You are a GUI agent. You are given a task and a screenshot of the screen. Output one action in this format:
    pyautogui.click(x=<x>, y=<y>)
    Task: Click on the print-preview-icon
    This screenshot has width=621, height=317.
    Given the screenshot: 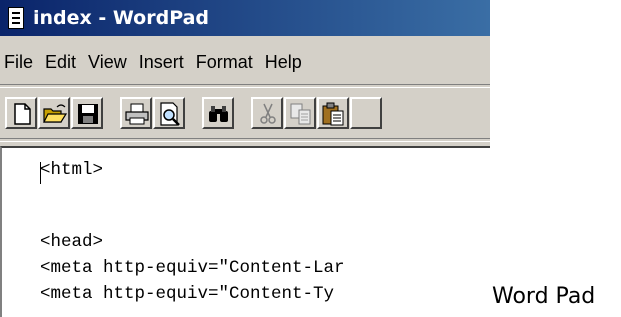 What is the action you would take?
    pyautogui.click(x=170, y=114)
    